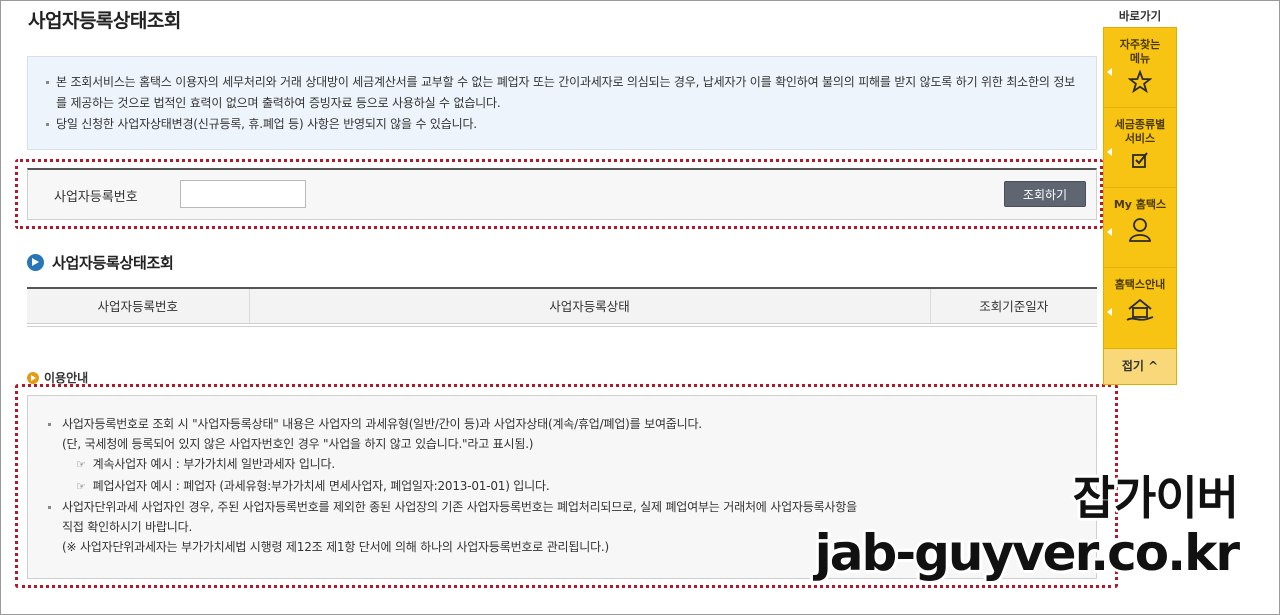 Image resolution: width=1280 pixels, height=615 pixels. What do you see at coordinates (1140, 204) in the screenshot?
I see `quick-item-label: My 홈택스` at bounding box center [1140, 204].